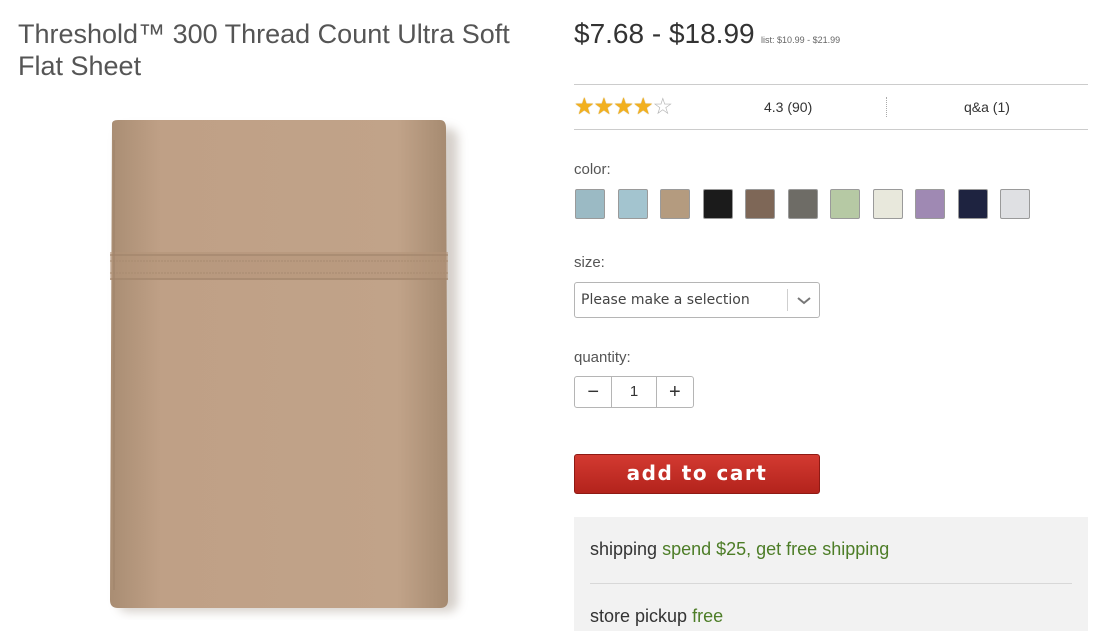  Describe the element at coordinates (697, 474) in the screenshot. I see `add-to-cart-button: add to cart` at that location.